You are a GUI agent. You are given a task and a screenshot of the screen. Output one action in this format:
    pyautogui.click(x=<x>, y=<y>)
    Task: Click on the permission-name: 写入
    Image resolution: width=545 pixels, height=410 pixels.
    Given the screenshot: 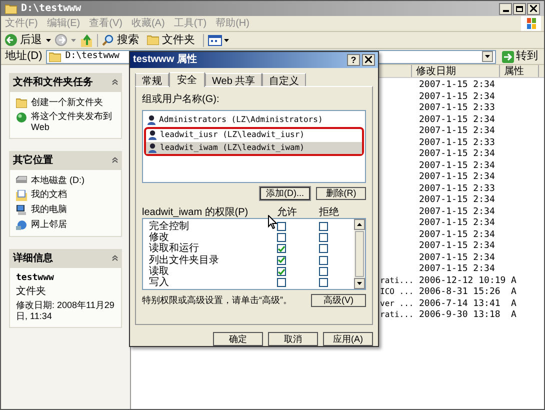 What is the action you would take?
    pyautogui.click(x=159, y=282)
    